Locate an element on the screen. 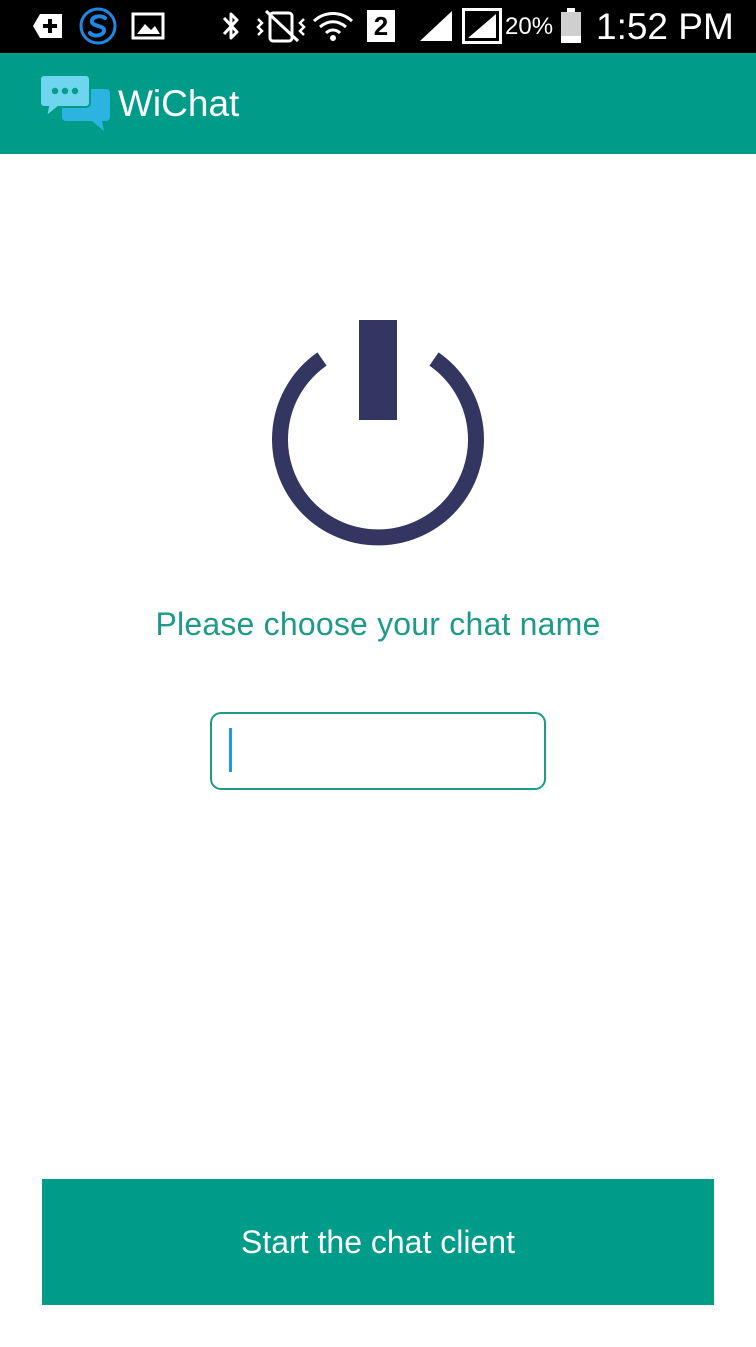 This screenshot has width=756, height=1347. vibrate-icon is located at coordinates (282, 26).